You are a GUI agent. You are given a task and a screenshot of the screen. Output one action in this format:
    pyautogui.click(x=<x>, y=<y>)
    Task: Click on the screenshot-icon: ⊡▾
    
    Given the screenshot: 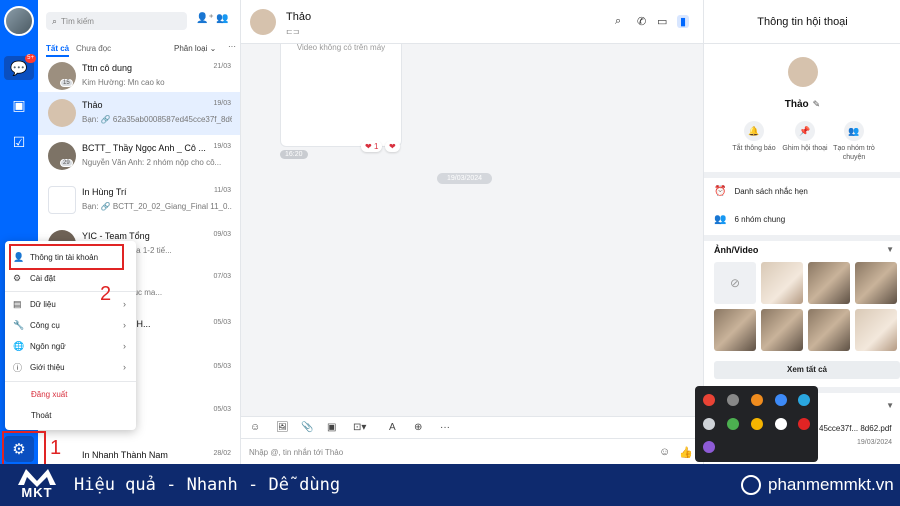 What is the action you would take?
    pyautogui.click(x=359, y=427)
    